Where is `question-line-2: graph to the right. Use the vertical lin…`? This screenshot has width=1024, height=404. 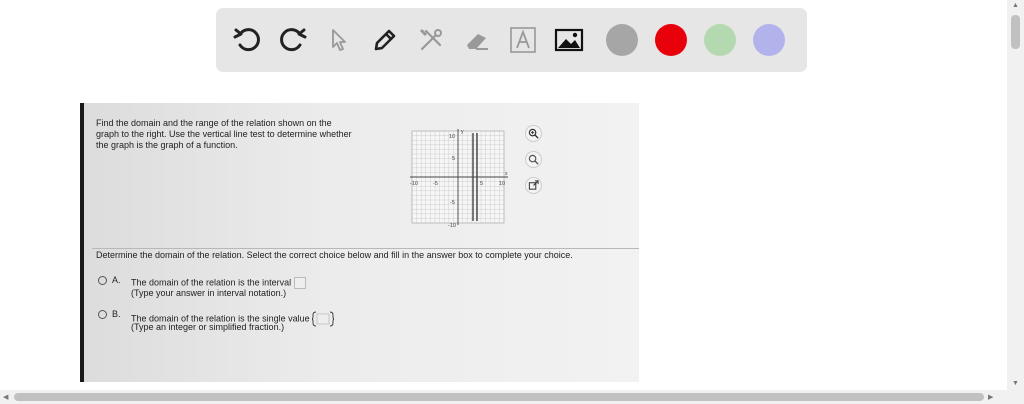 question-line-2: graph to the right. Use the vertical lin… is located at coordinates (224, 134).